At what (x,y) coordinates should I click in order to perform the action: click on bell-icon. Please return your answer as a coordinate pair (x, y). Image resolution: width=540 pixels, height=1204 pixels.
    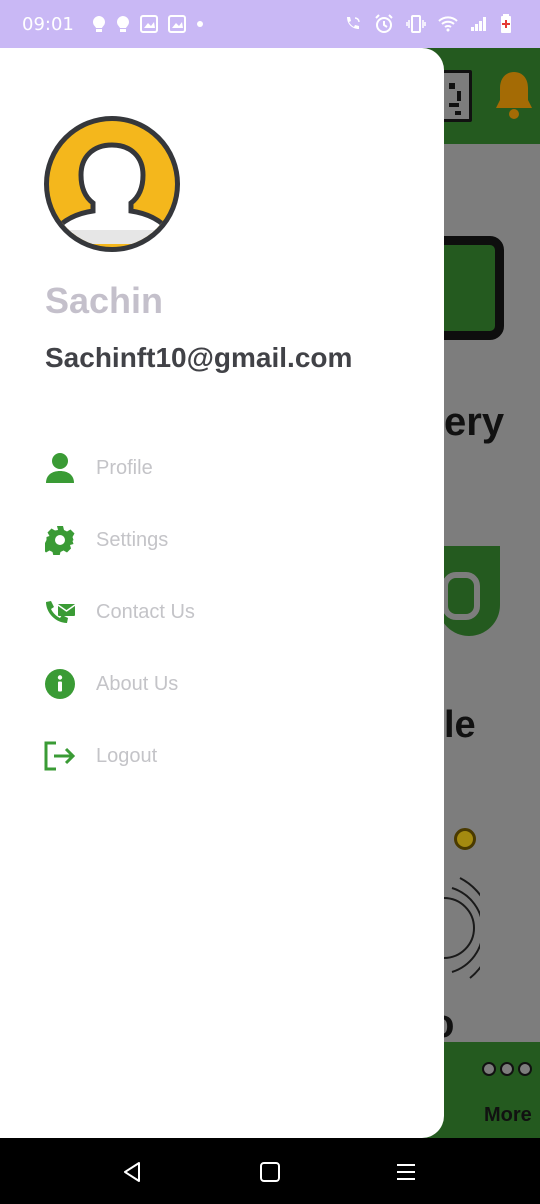
    Looking at the image, I should click on (514, 95).